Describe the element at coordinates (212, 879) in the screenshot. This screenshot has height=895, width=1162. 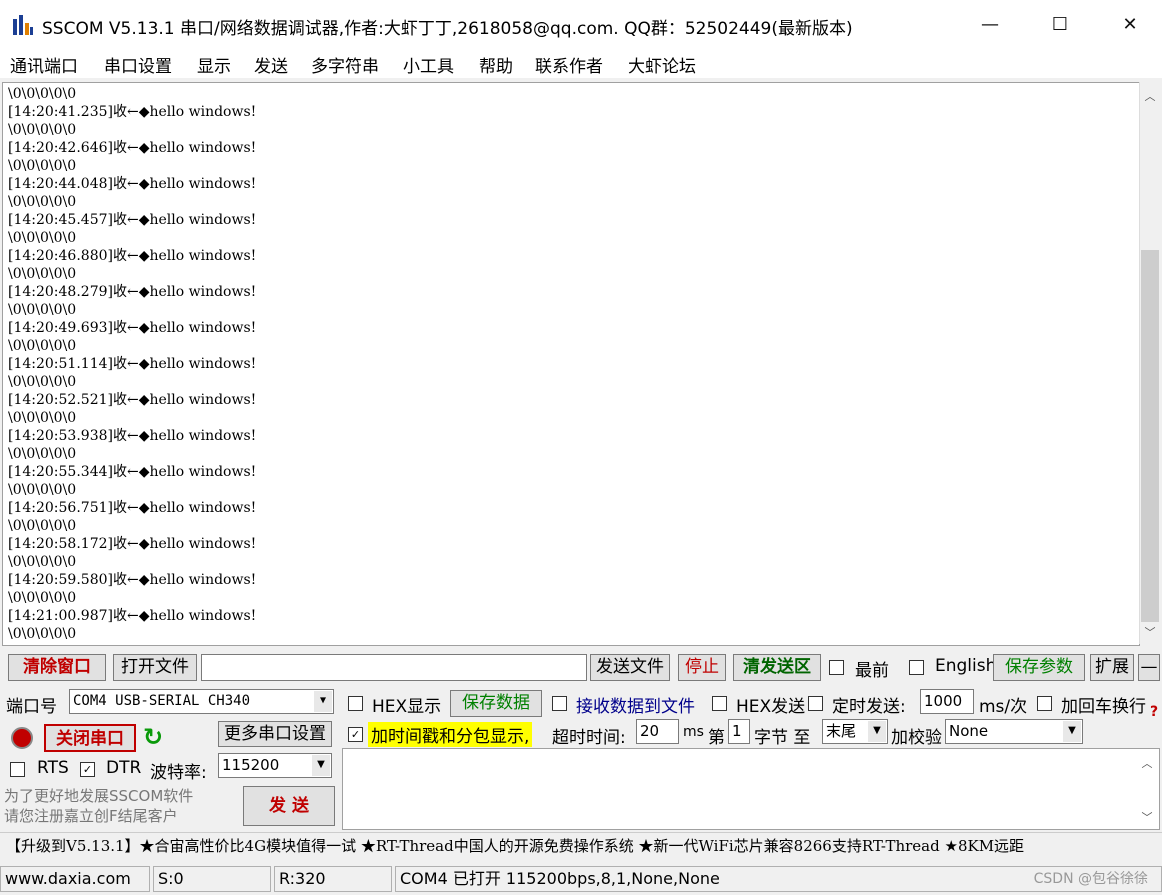
I see `status-sent: S:0` at that location.